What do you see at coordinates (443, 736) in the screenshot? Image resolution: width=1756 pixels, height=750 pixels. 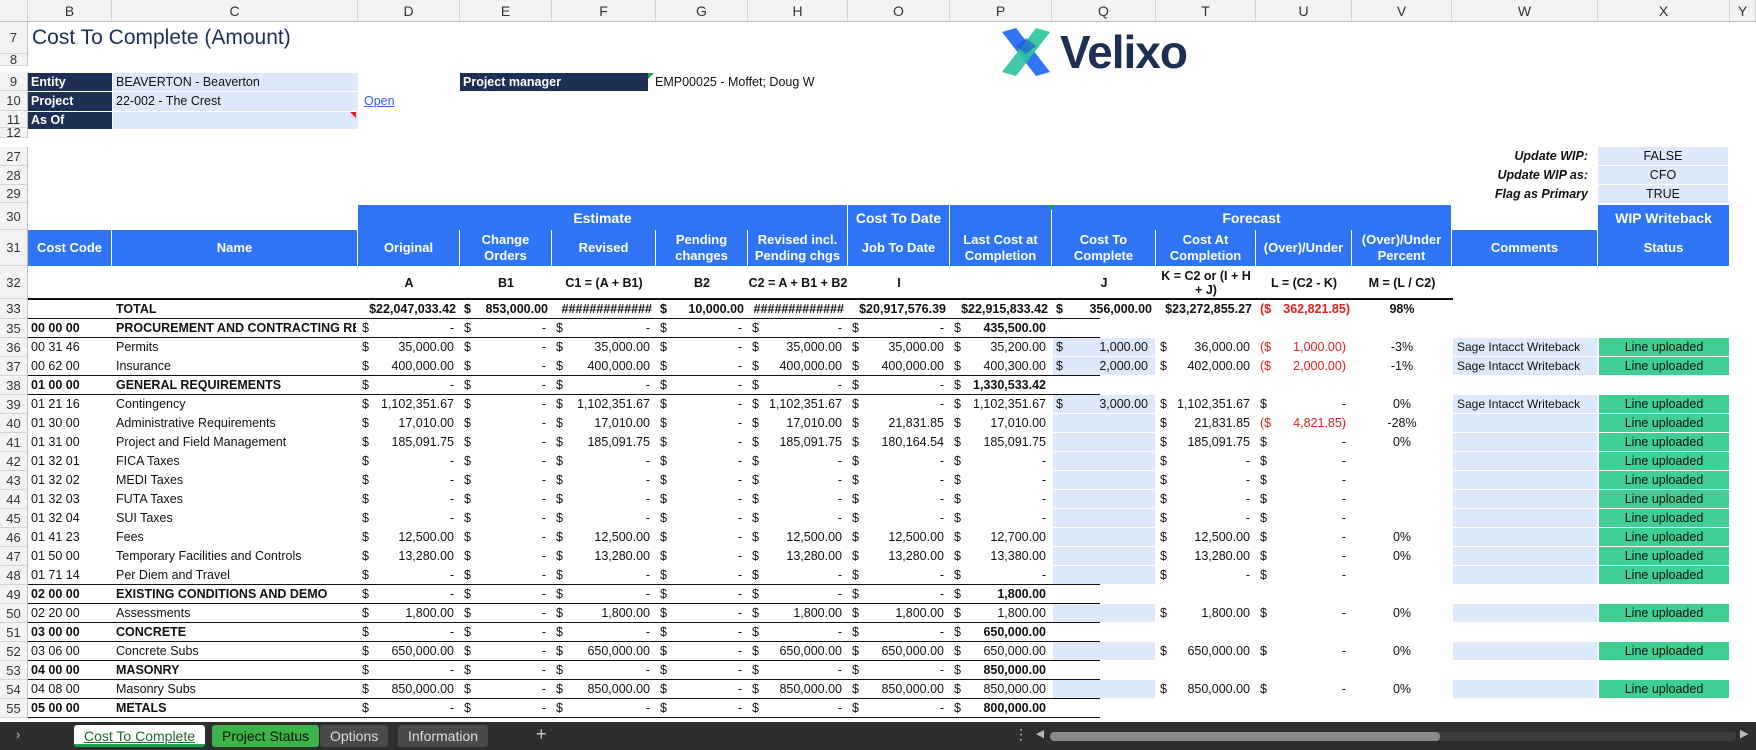 I see `sheet-tab-information: Information` at bounding box center [443, 736].